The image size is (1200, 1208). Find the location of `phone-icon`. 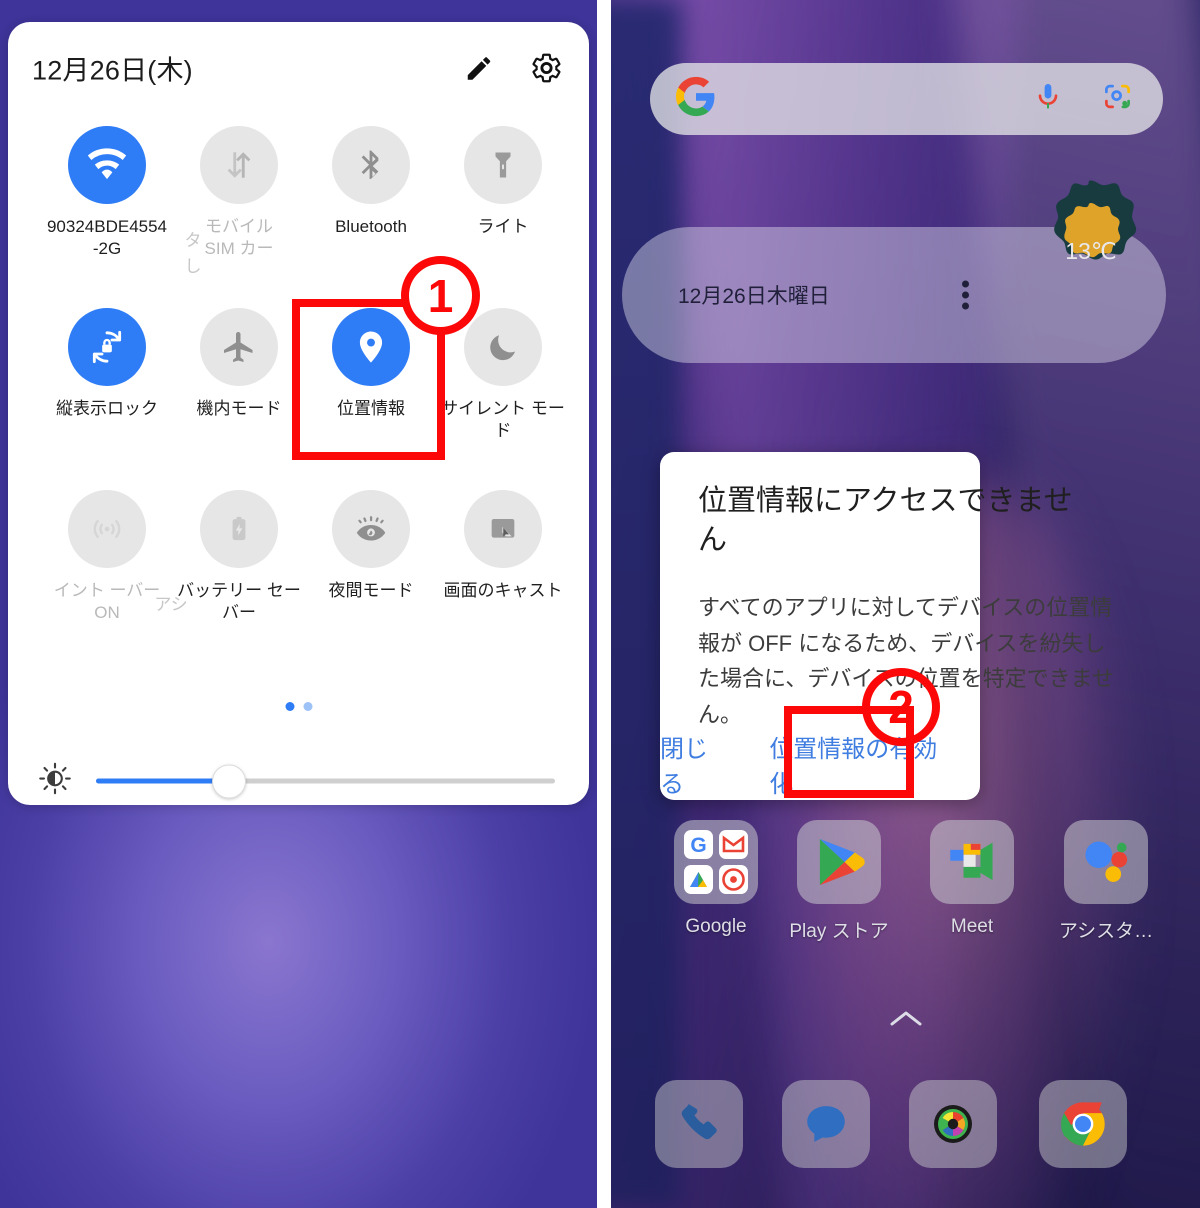

phone-icon is located at coordinates (698, 1124).